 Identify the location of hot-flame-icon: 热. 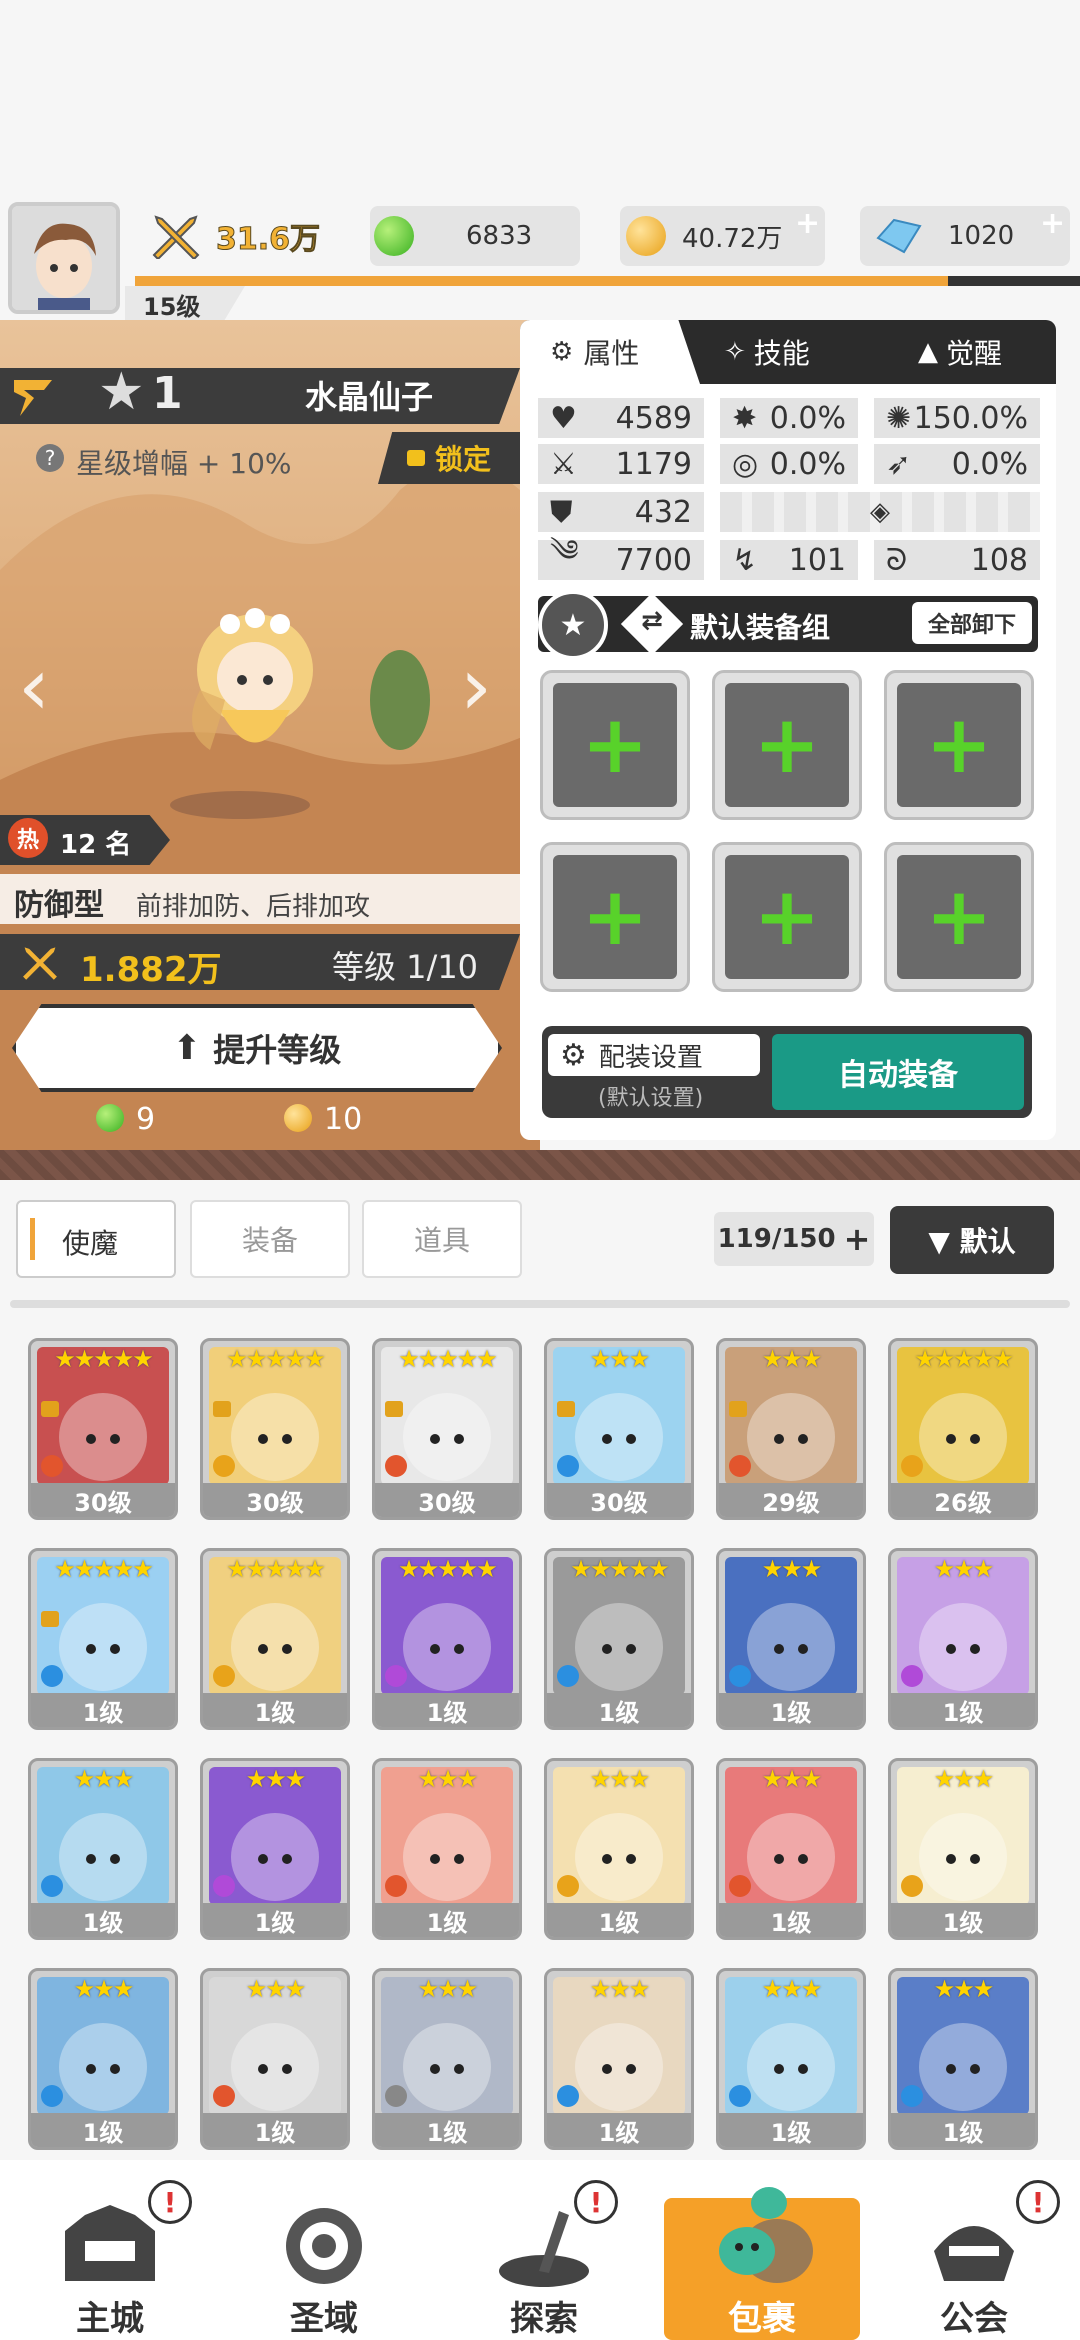
(28, 838).